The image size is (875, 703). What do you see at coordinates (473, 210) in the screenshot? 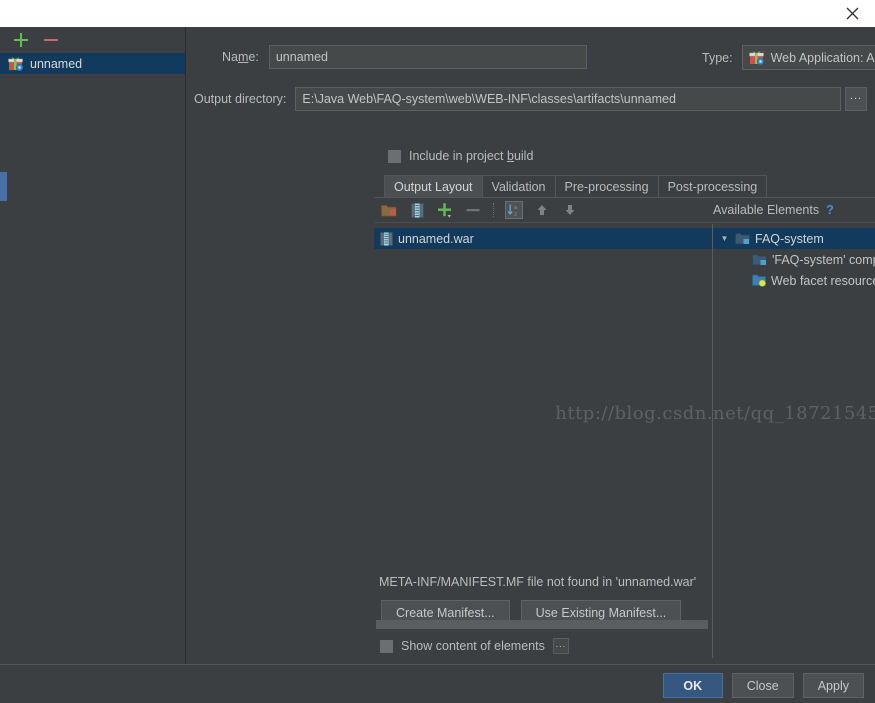
I see `remove-element-icon` at bounding box center [473, 210].